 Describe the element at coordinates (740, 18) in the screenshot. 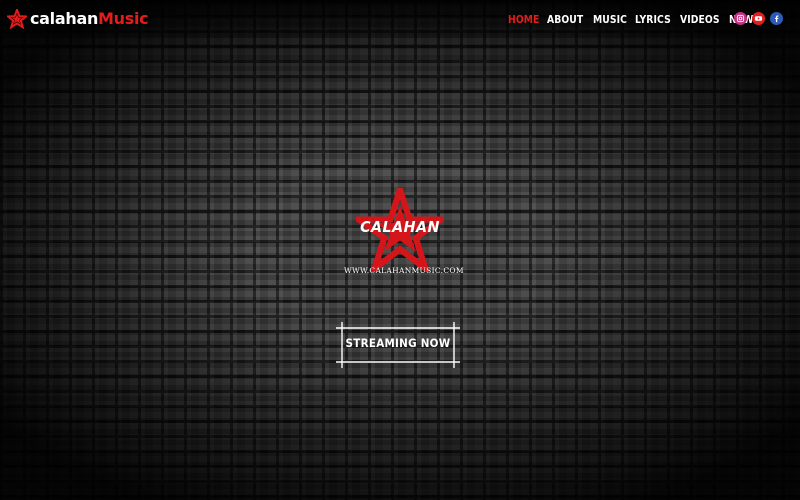

I see `instagram-icon` at that location.